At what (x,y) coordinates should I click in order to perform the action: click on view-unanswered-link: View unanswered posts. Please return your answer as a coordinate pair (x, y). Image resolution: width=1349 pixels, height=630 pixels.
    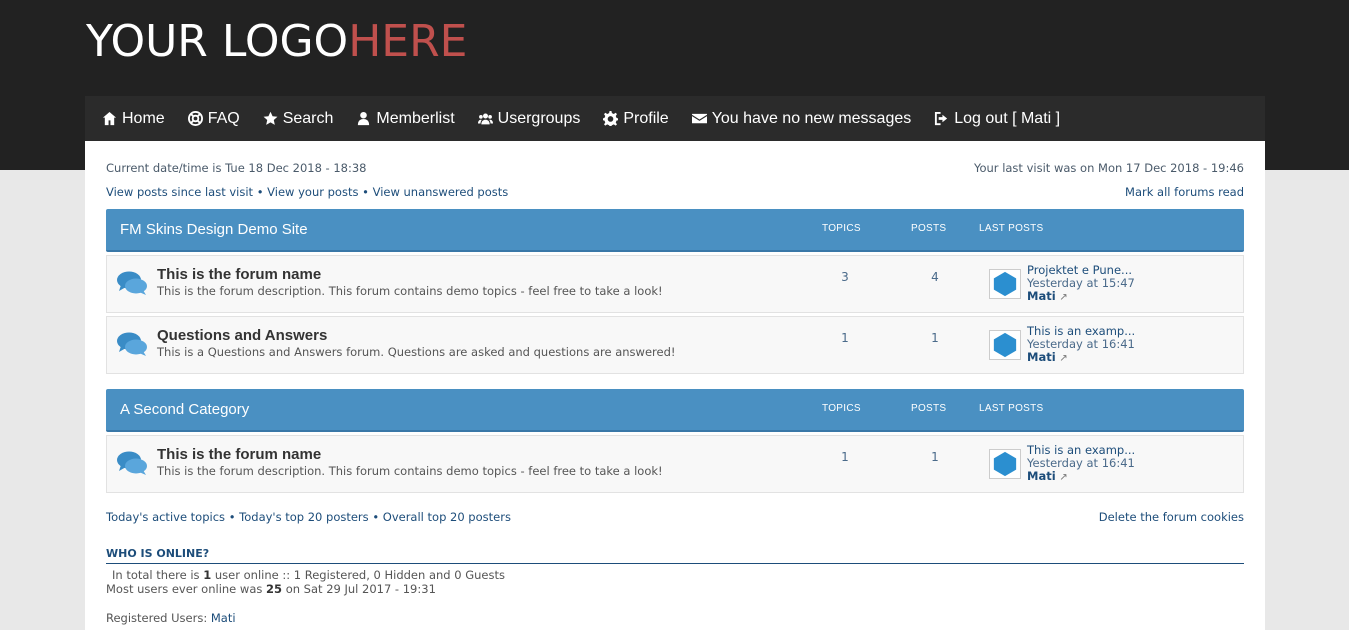
    Looking at the image, I should click on (441, 192).